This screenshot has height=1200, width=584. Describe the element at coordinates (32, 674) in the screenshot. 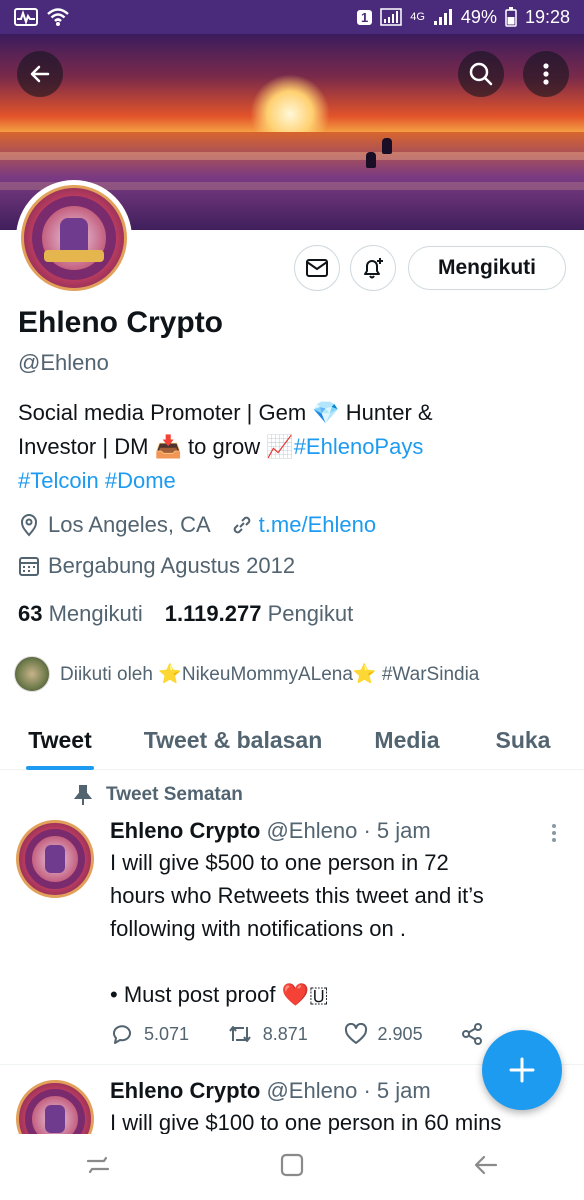

I see `follower-avatar` at that location.